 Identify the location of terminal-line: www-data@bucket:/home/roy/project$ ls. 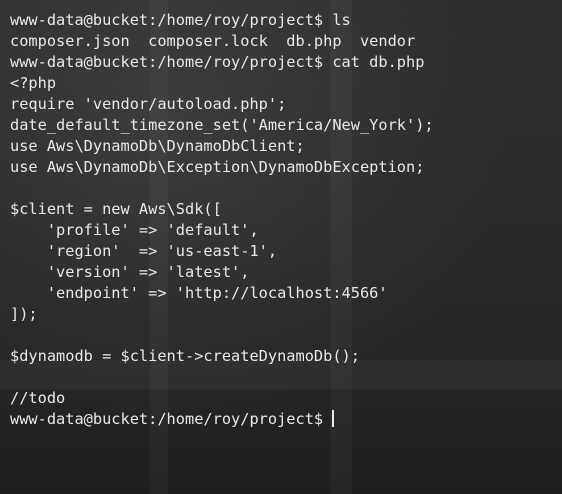
(180, 20).